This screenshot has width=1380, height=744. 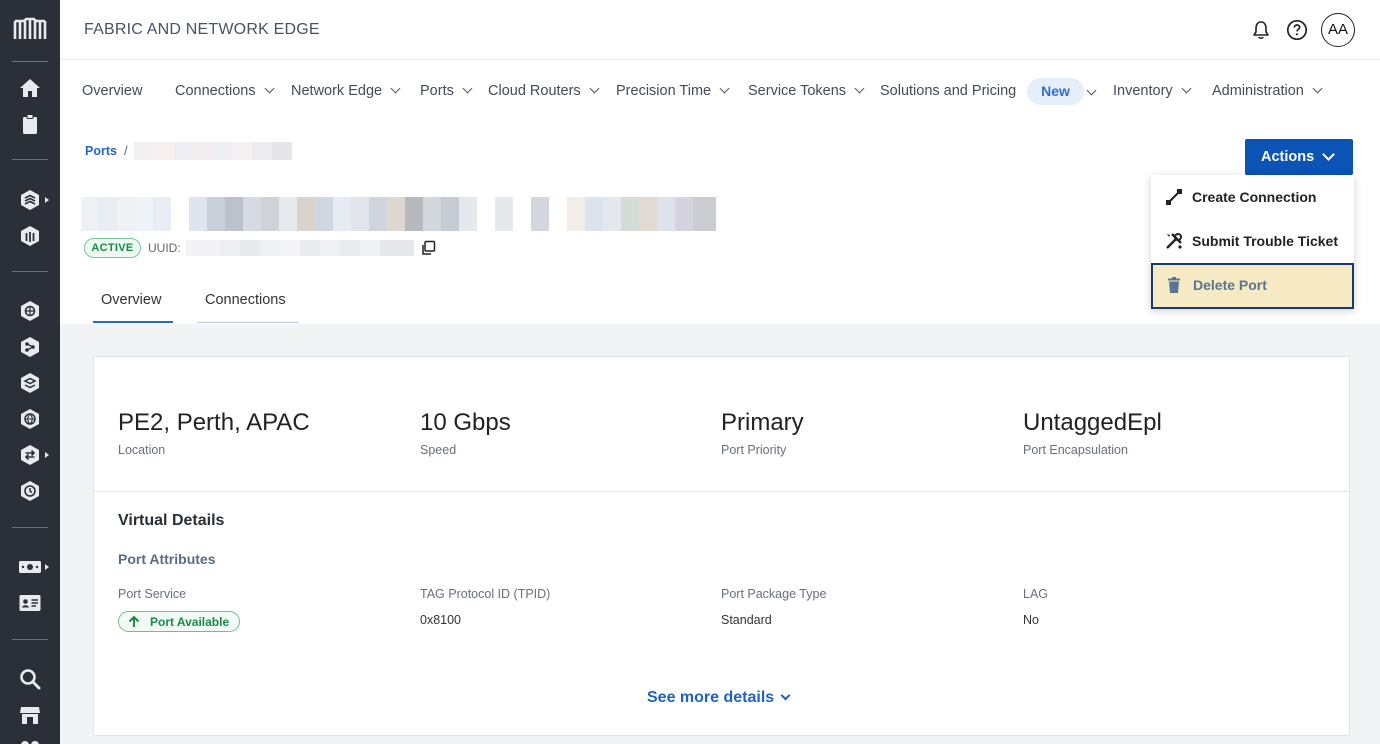 What do you see at coordinates (30, 679) in the screenshot?
I see `search-icon` at bounding box center [30, 679].